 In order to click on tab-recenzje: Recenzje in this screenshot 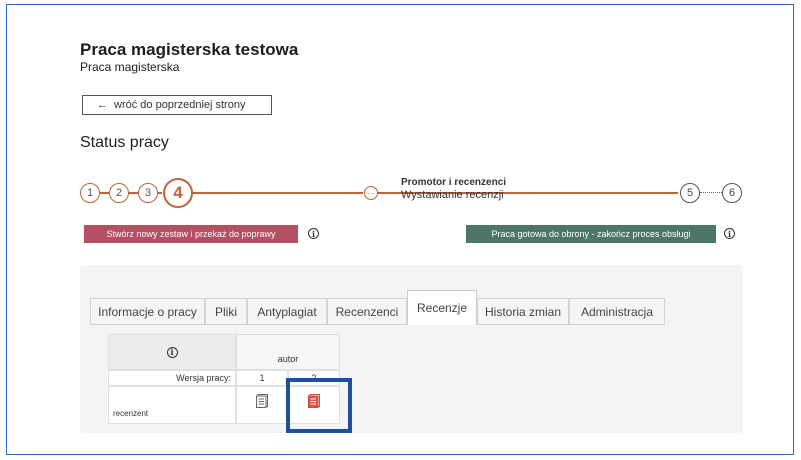, I will do `click(442, 307)`.